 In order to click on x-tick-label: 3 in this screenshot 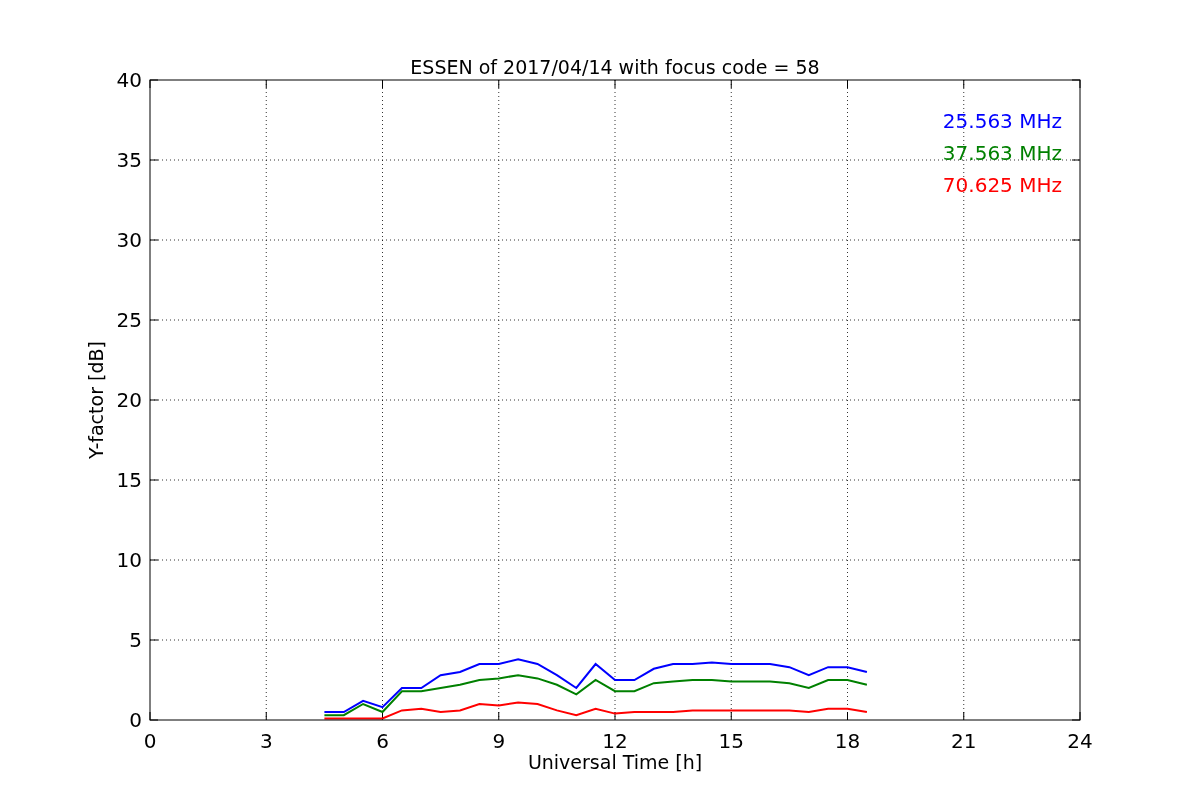, I will do `click(266, 741)`.